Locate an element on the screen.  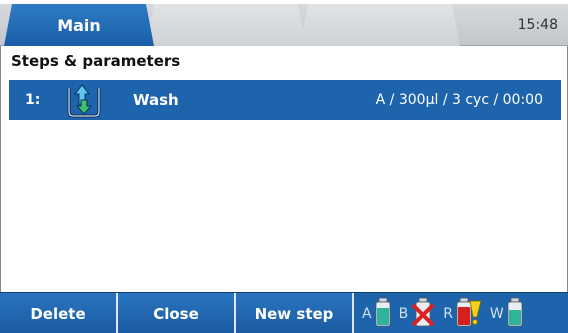
bottle-r: R is located at coordinates (462, 314).